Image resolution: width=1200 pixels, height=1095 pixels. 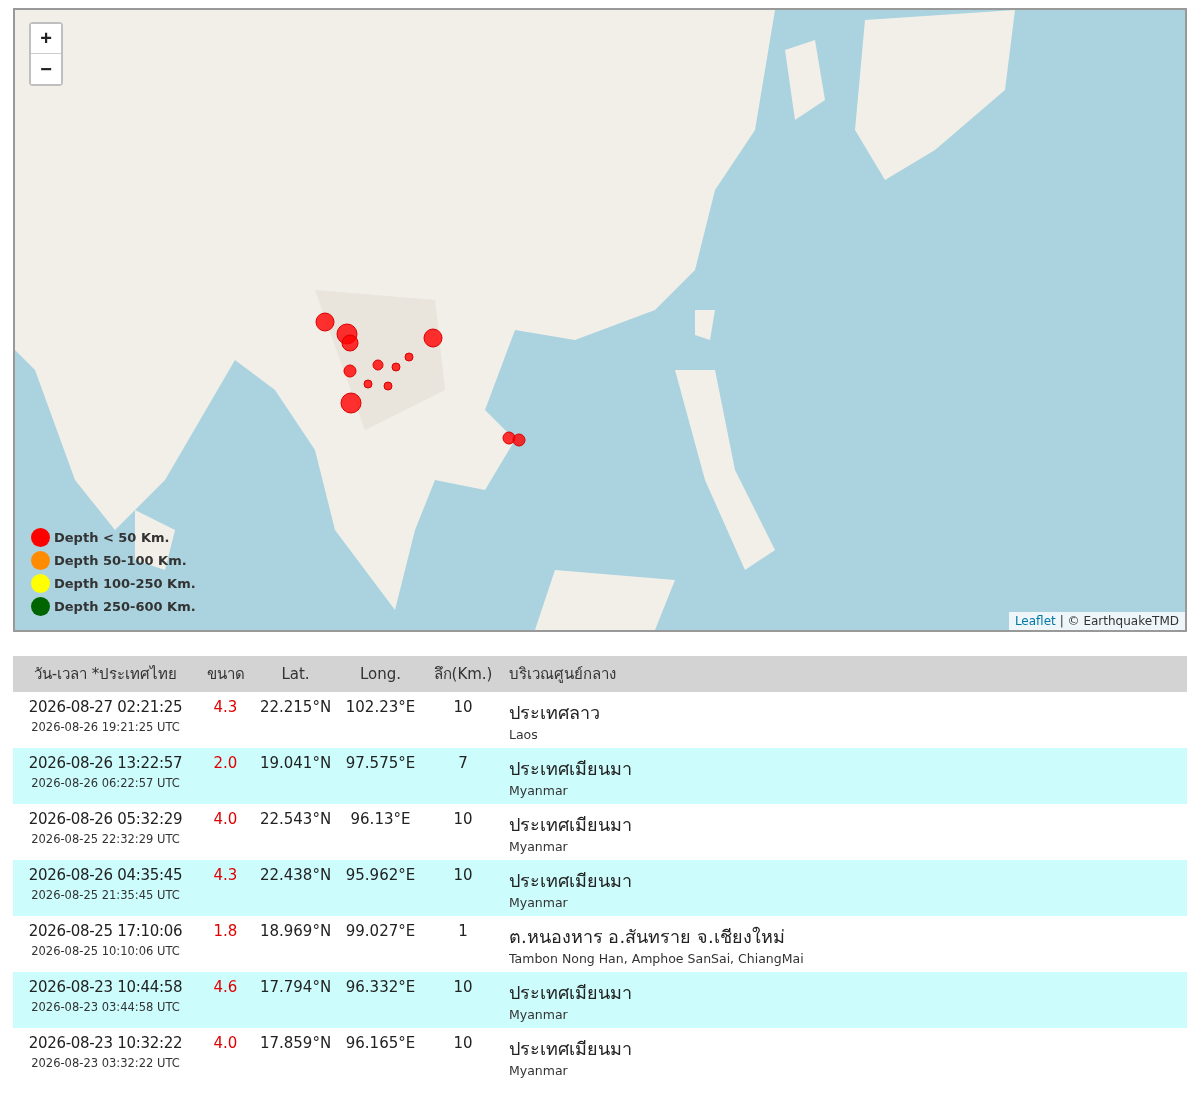 What do you see at coordinates (105, 674) in the screenshot?
I see `column-header: วัน-เวลา *ประเทศไทย` at bounding box center [105, 674].